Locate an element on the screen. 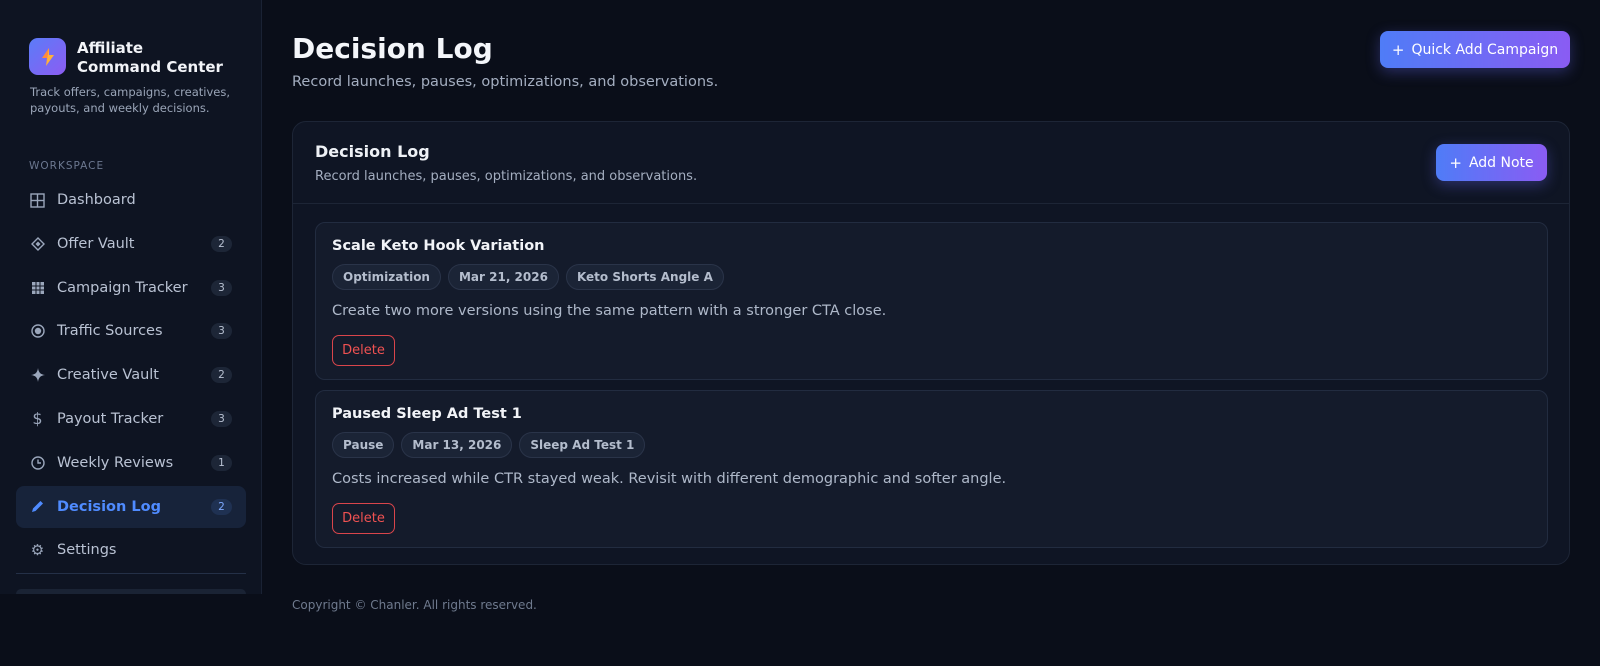  date-tag: Mar 13, 2026 is located at coordinates (457, 445).